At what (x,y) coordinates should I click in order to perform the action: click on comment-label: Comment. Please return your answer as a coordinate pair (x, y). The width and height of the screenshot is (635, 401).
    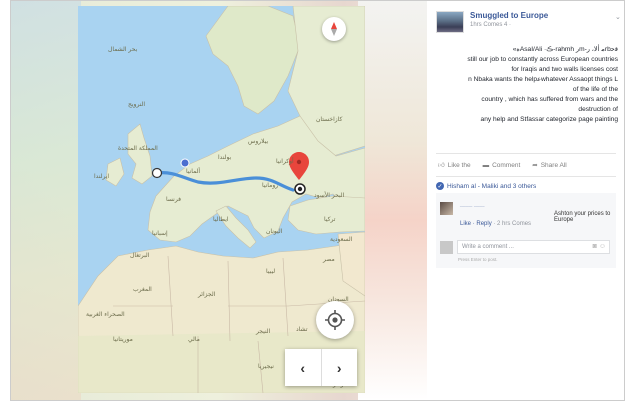
    Looking at the image, I should click on (506, 165).